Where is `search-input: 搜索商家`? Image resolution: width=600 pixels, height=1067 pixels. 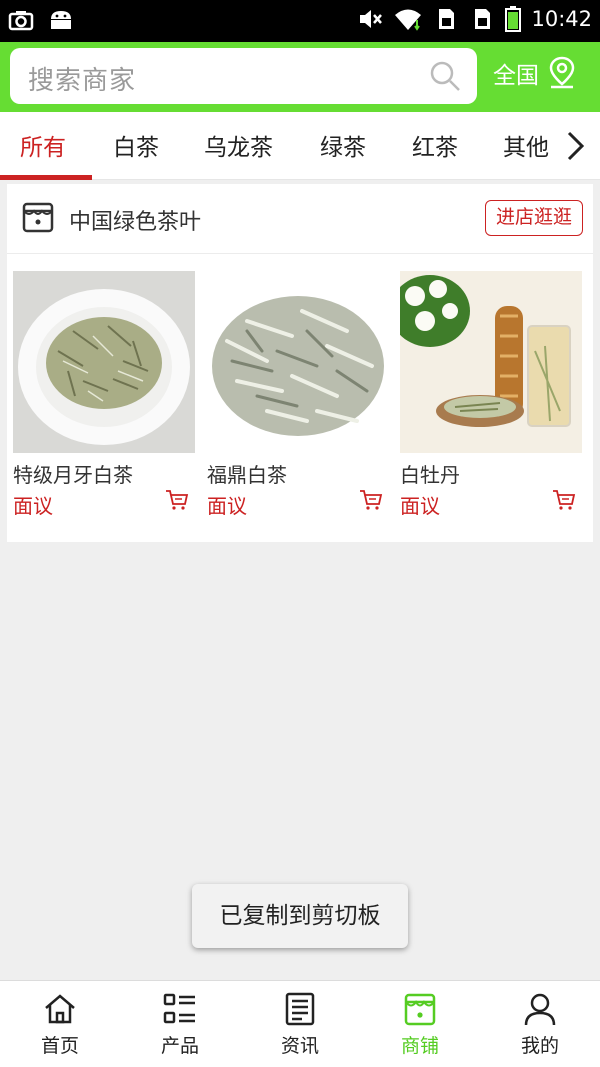
search-input: 搜索商家 is located at coordinates (243, 76).